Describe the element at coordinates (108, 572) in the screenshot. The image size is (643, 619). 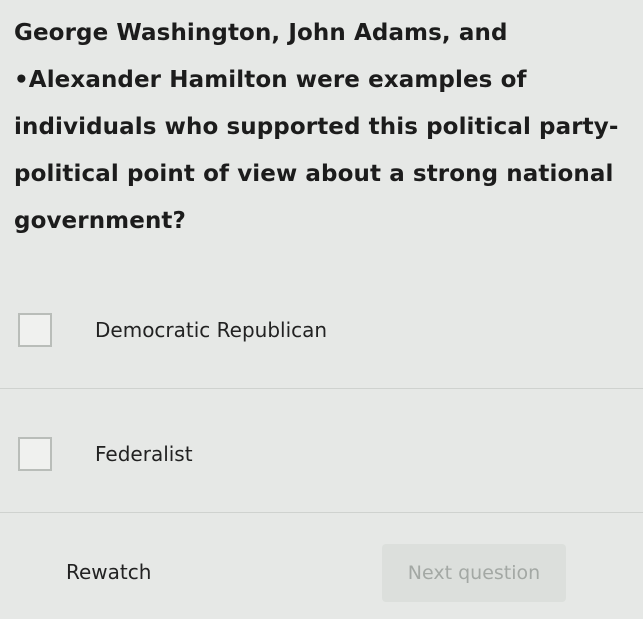
I see `rewatch-button: Rewatch` at that location.